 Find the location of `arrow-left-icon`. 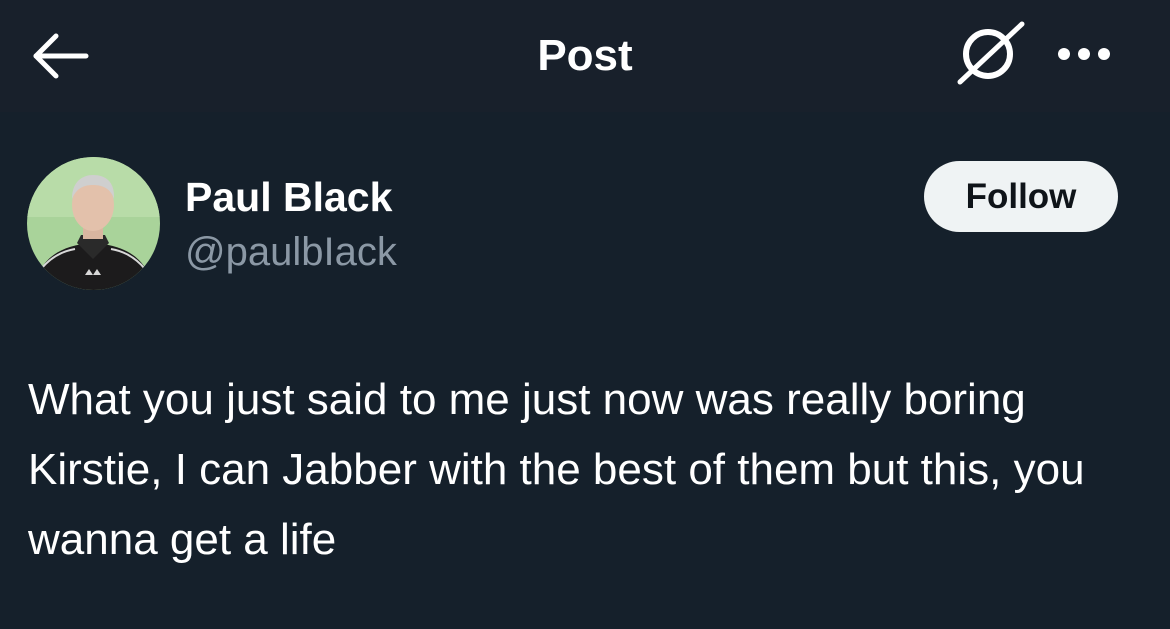

arrow-left-icon is located at coordinates (61, 56).